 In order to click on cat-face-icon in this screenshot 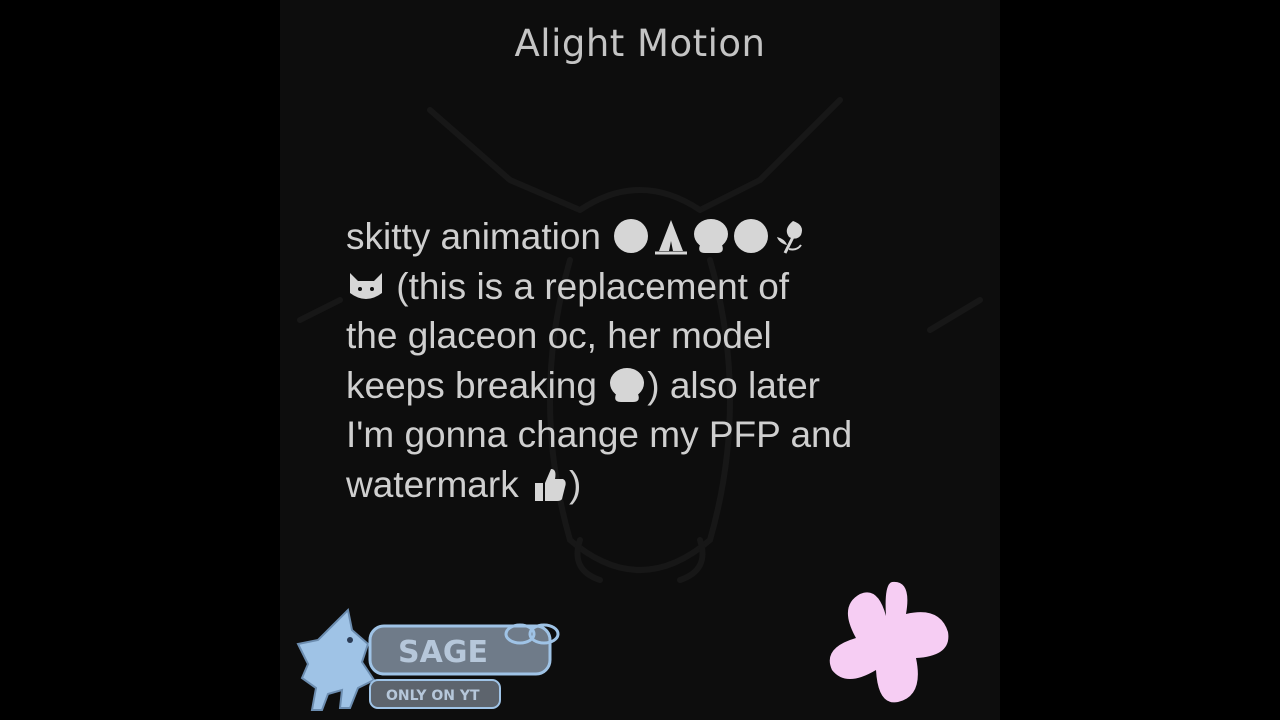, I will do `click(366, 286)`.